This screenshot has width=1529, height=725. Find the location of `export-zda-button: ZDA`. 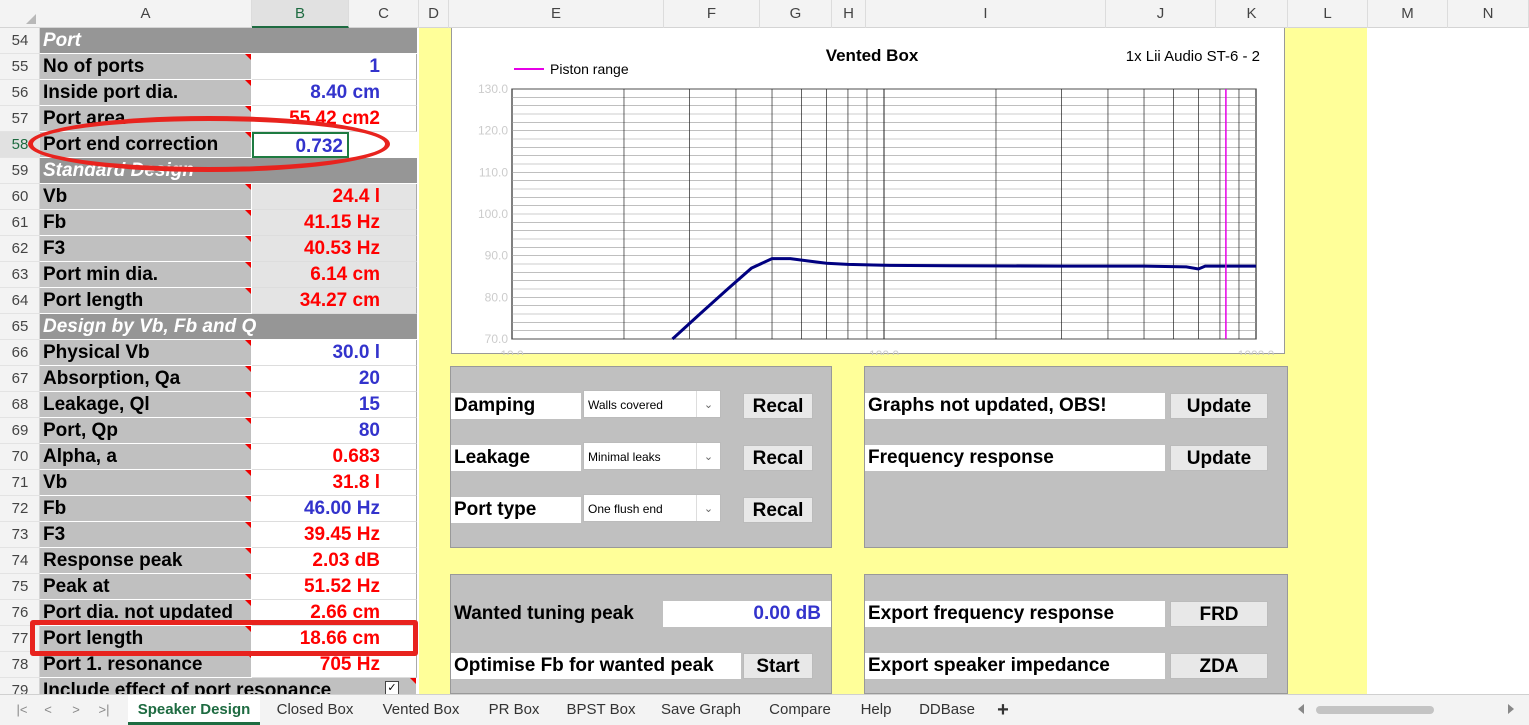

export-zda-button: ZDA is located at coordinates (1219, 666).